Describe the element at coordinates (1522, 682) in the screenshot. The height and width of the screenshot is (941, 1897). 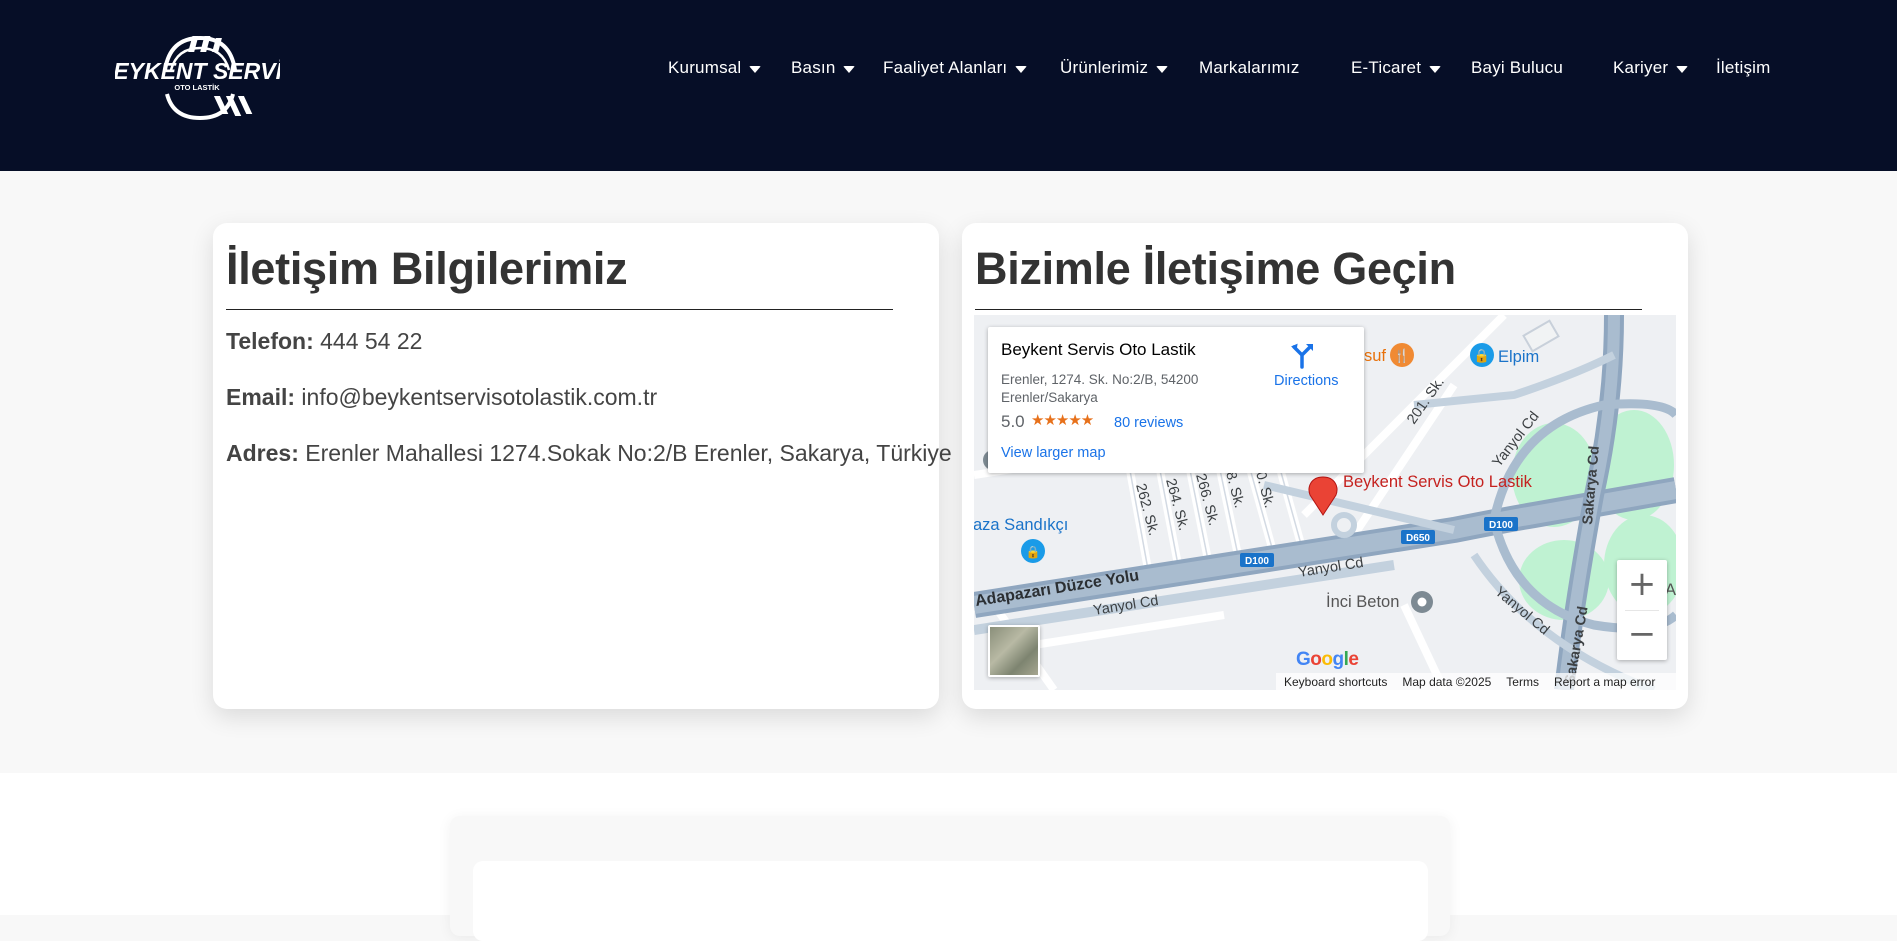
I see `terms-link: Terms` at that location.